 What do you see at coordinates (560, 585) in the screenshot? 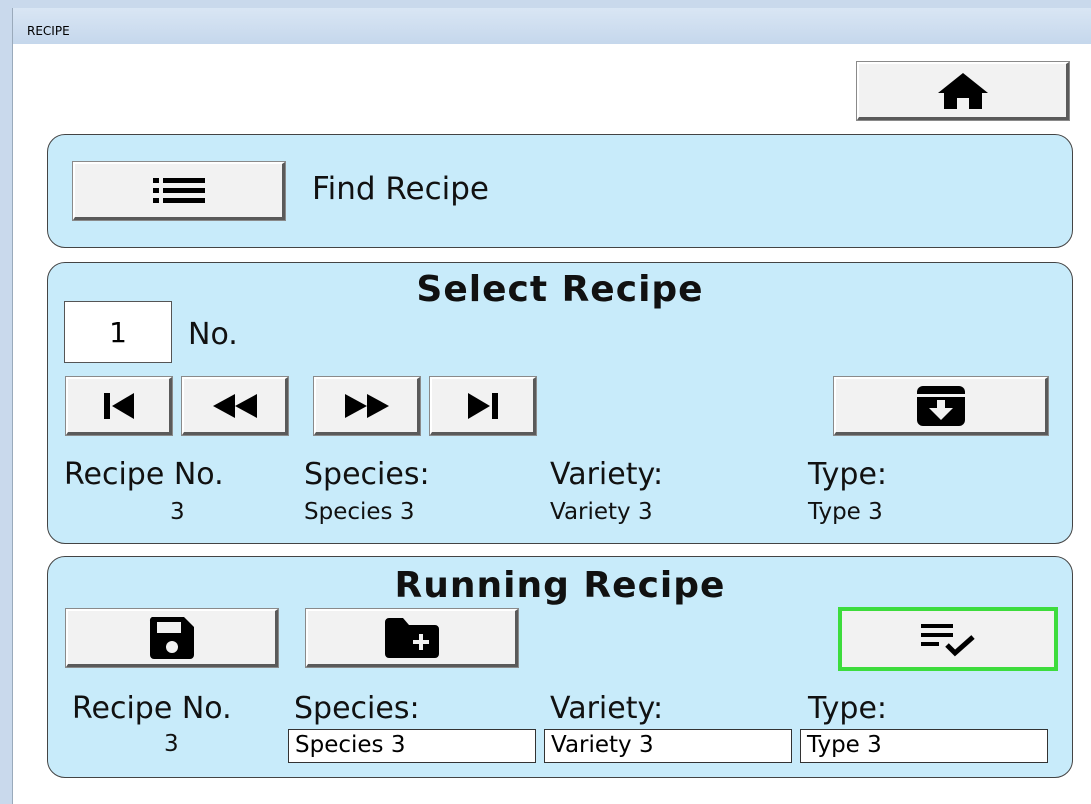
I see `running-recipe-heading: Running Recipe` at bounding box center [560, 585].